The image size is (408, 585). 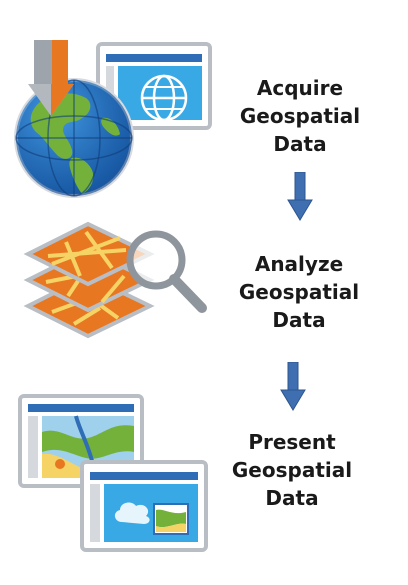 What do you see at coordinates (166, 271) in the screenshot?
I see `magnifier-icon` at bounding box center [166, 271].